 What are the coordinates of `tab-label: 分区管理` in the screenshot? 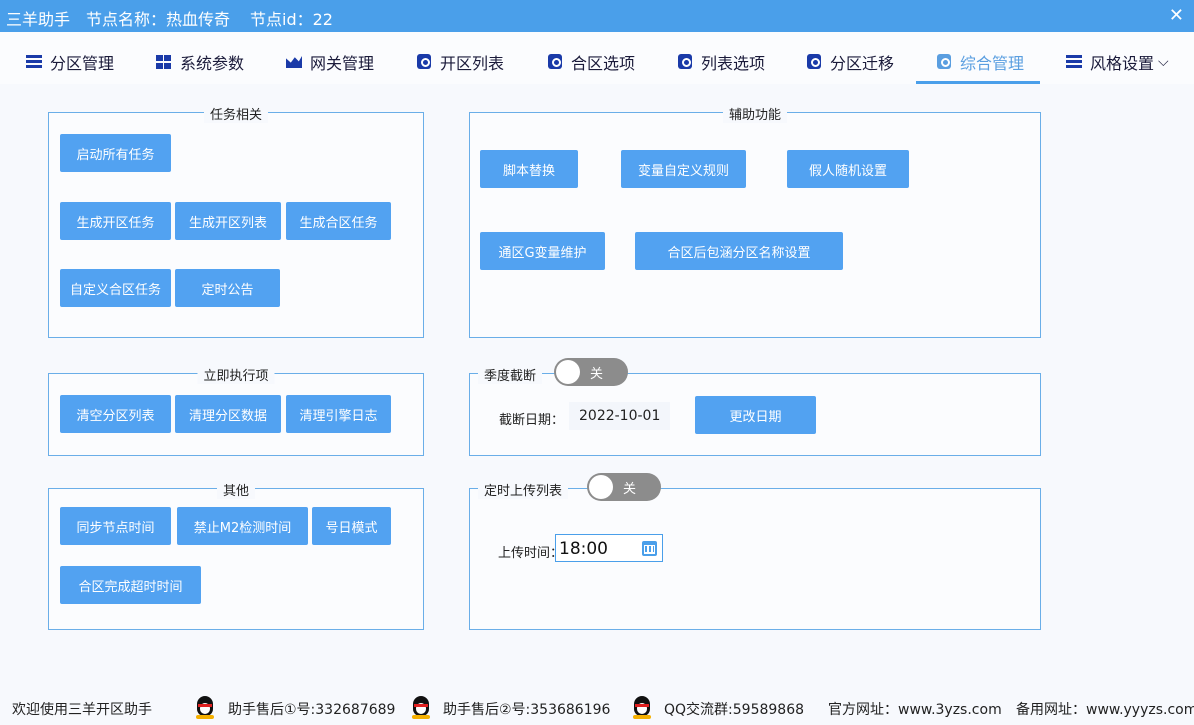 It's located at (82, 63).